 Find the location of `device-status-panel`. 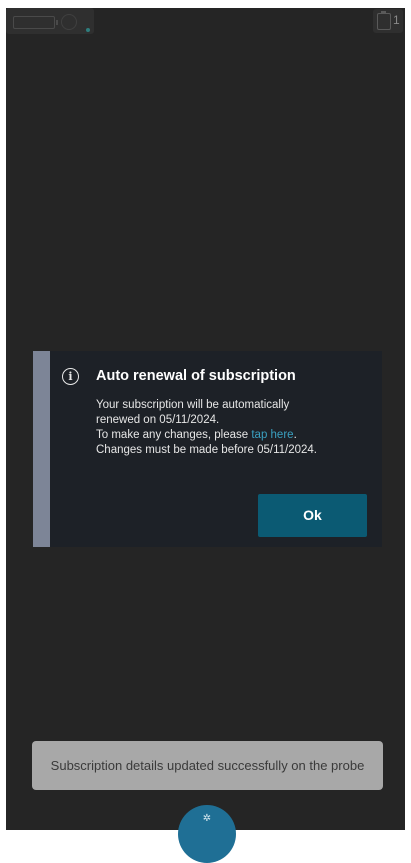

device-status-panel is located at coordinates (50, 21).